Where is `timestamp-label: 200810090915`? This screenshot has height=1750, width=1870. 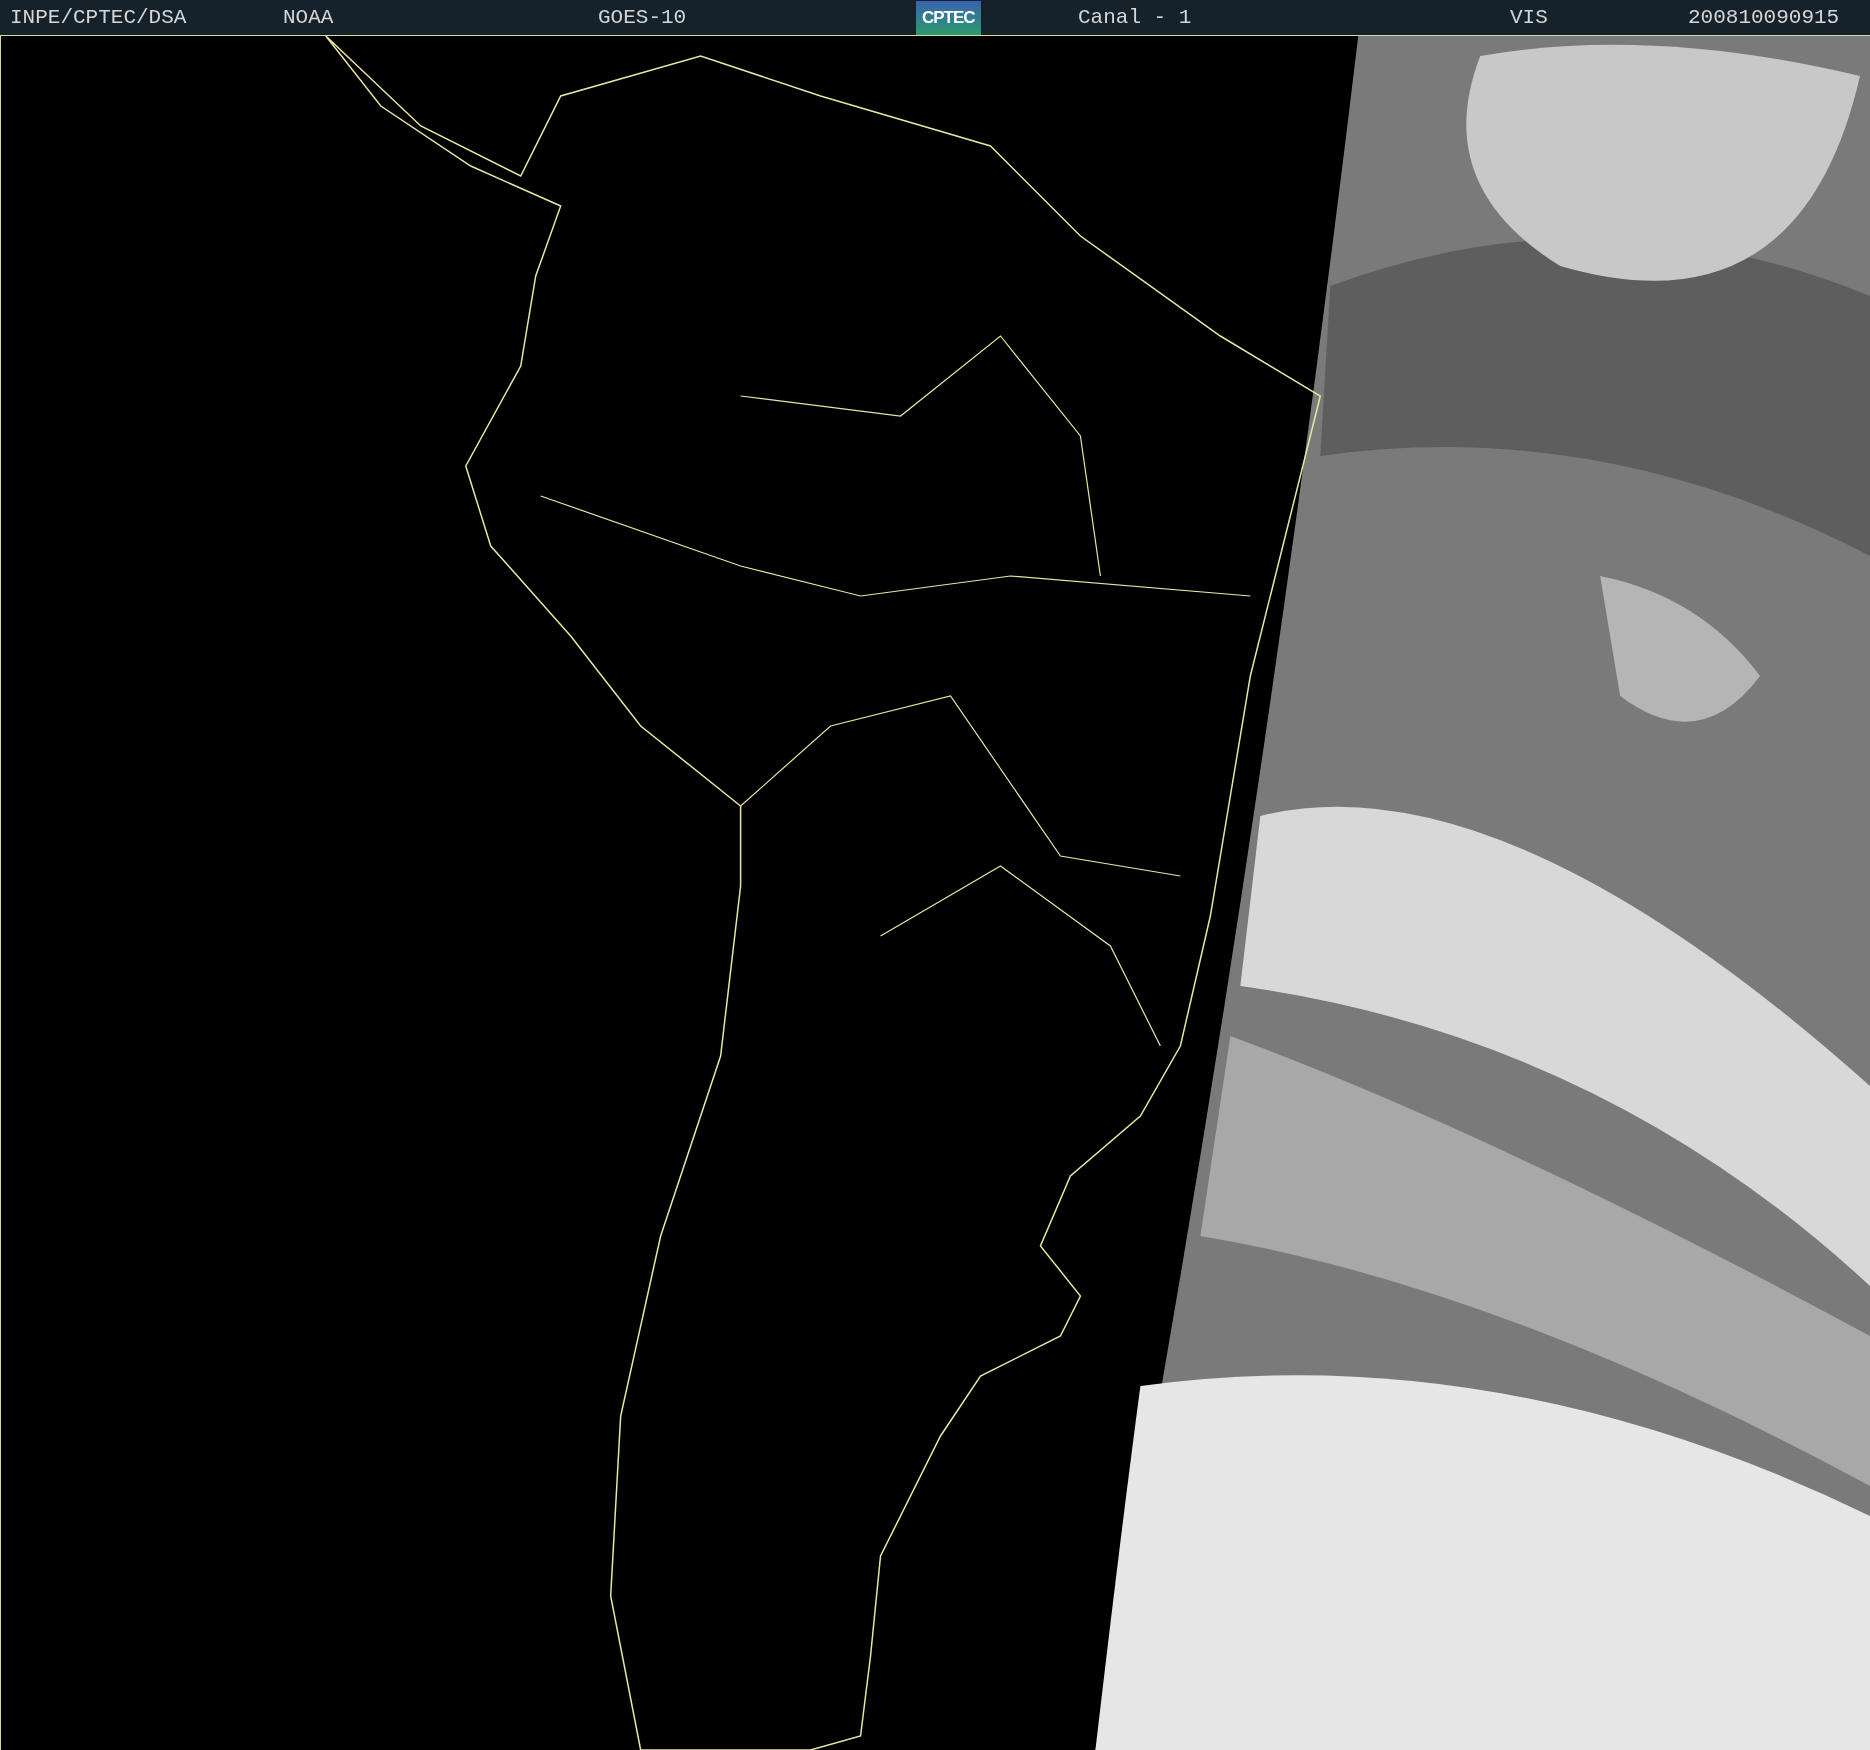
timestamp-label: 200810090915 is located at coordinates (1764, 17).